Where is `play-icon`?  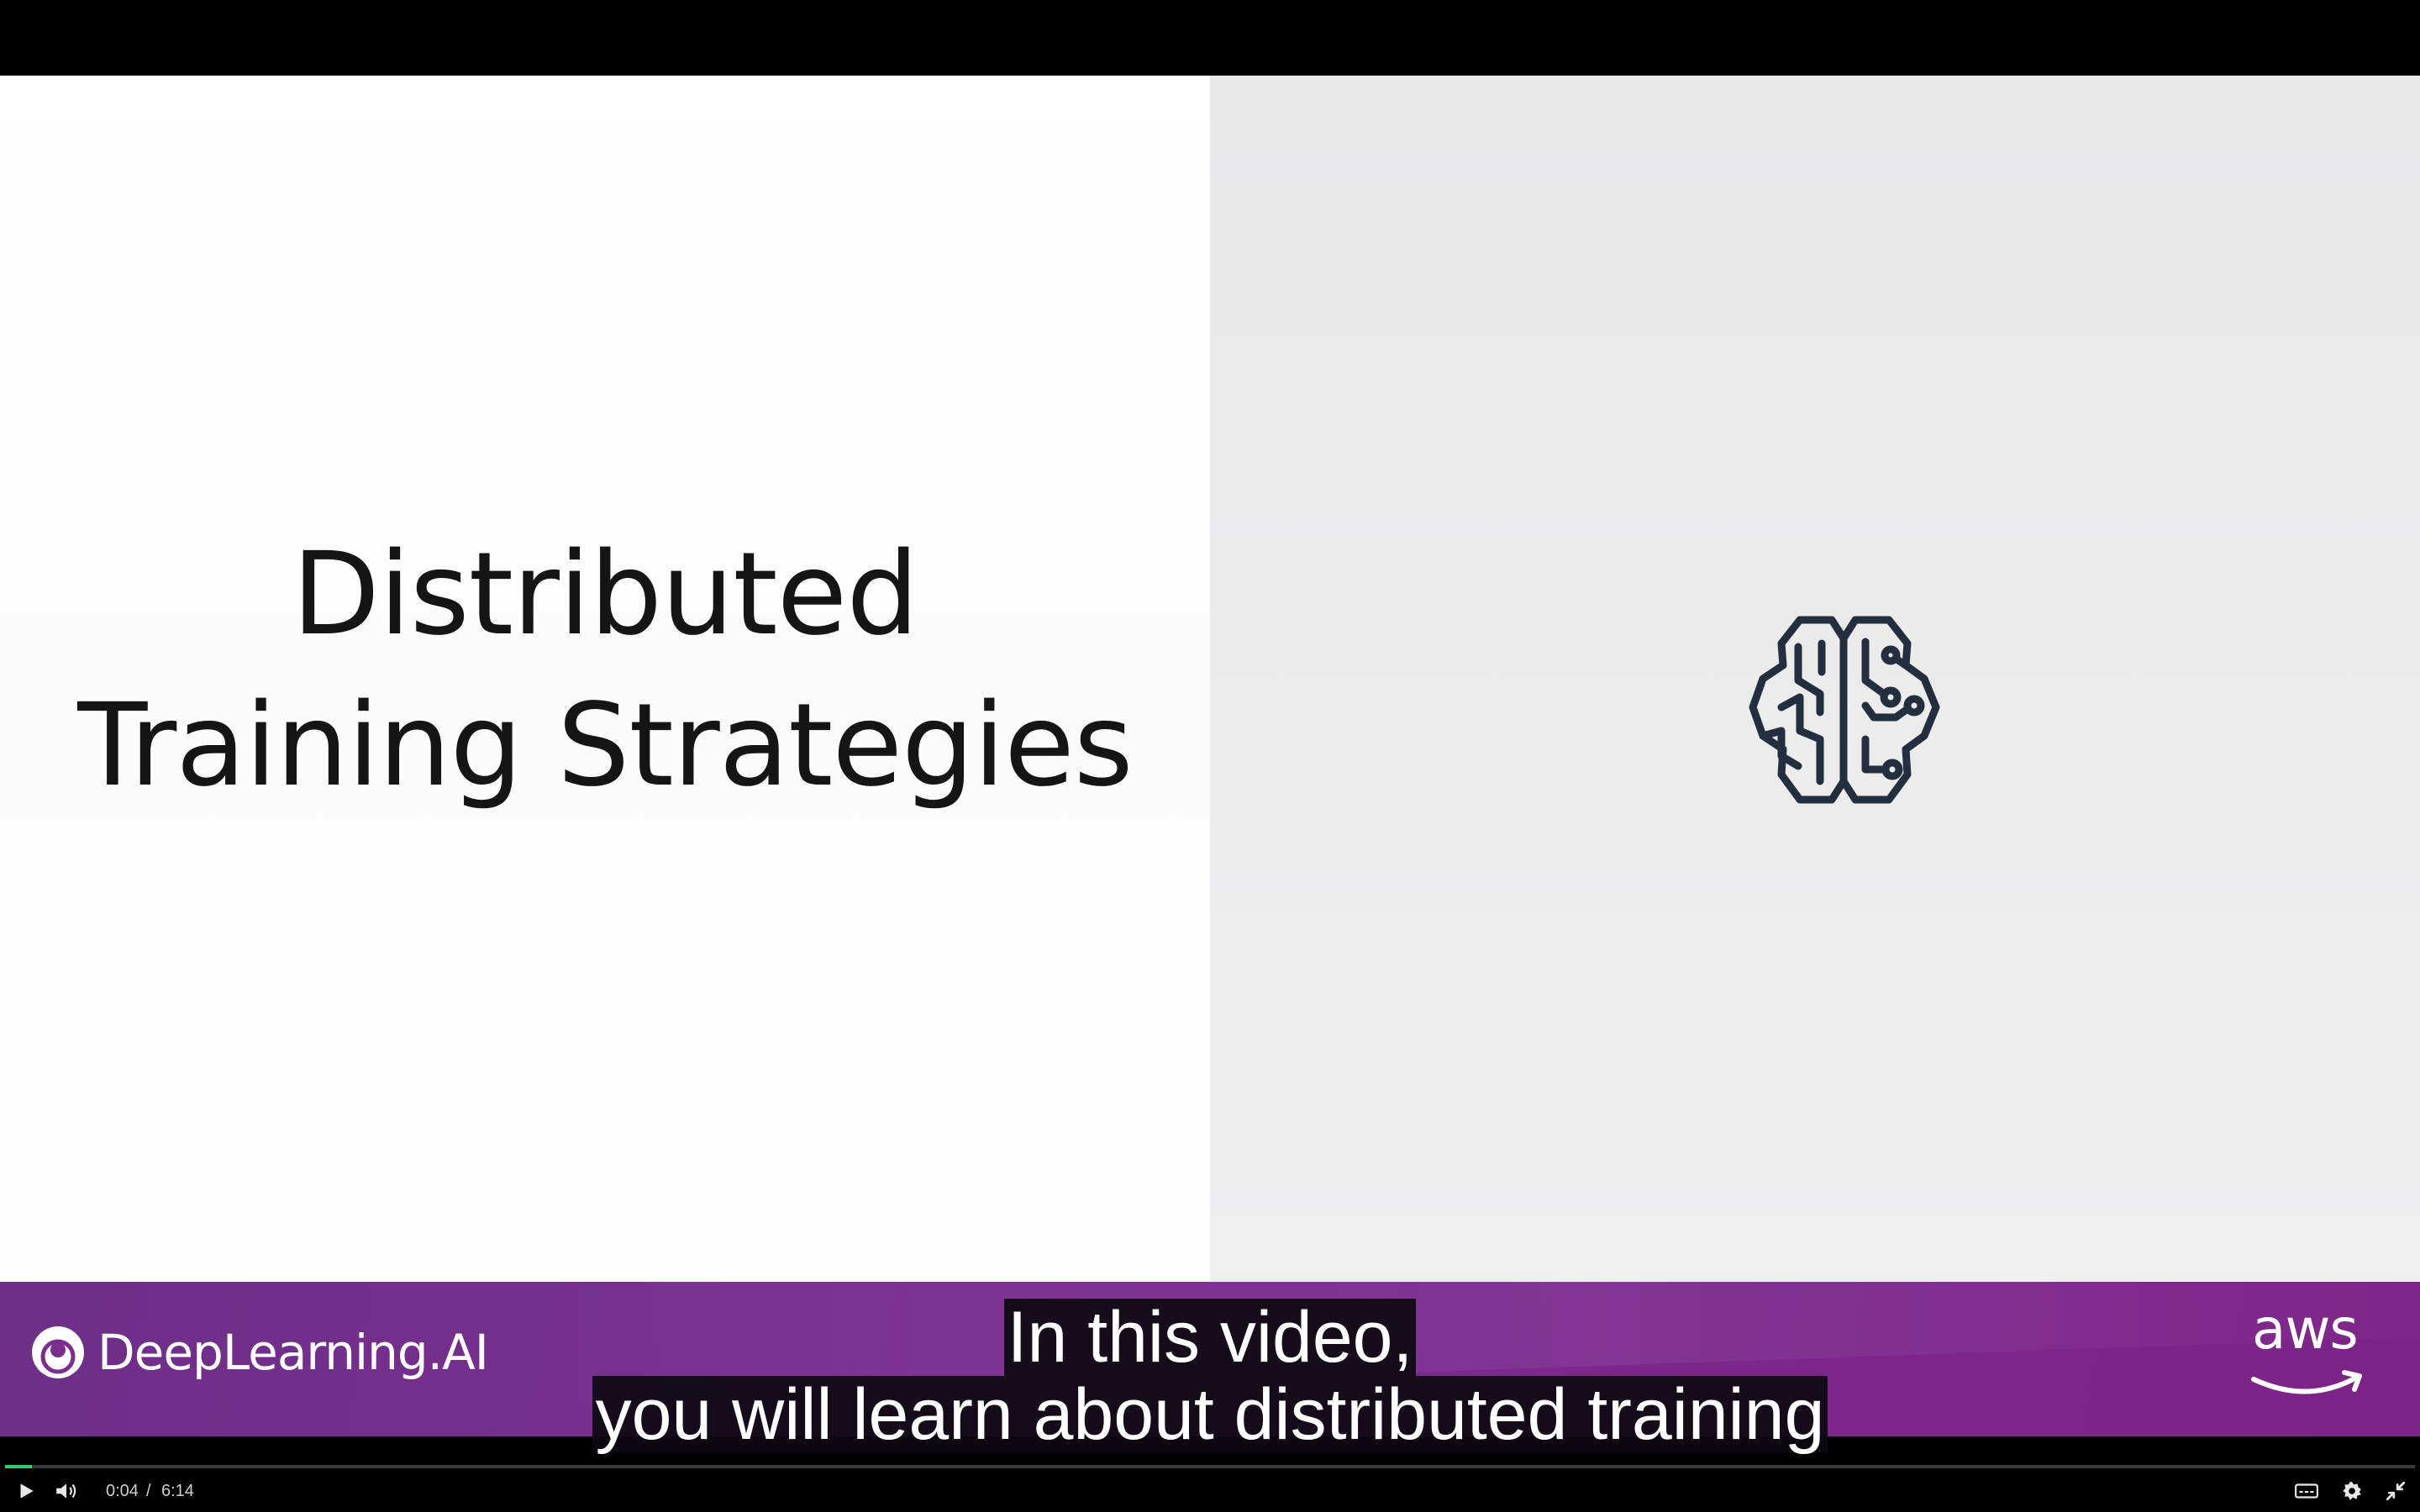 play-icon is located at coordinates (26, 1491).